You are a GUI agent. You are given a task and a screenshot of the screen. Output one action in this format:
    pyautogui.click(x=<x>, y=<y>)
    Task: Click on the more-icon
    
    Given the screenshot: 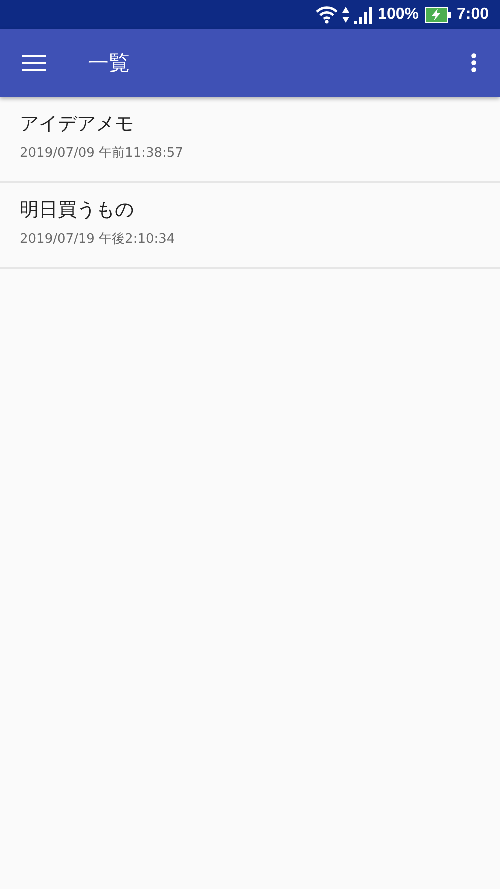 What is the action you would take?
    pyautogui.click(x=474, y=63)
    